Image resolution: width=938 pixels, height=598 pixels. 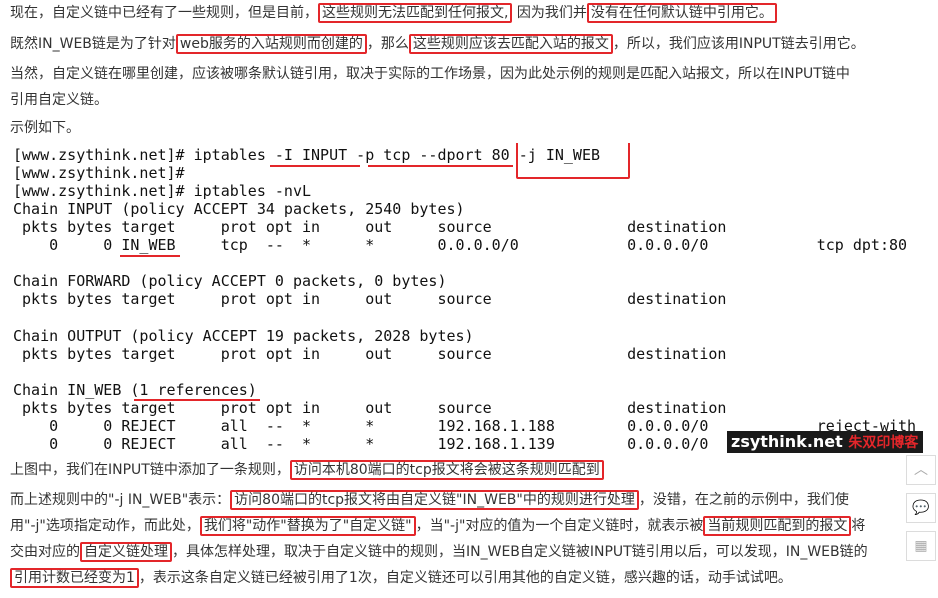 I want to click on watermark: zsythink.net 朱双印博客, so click(x=825, y=442).